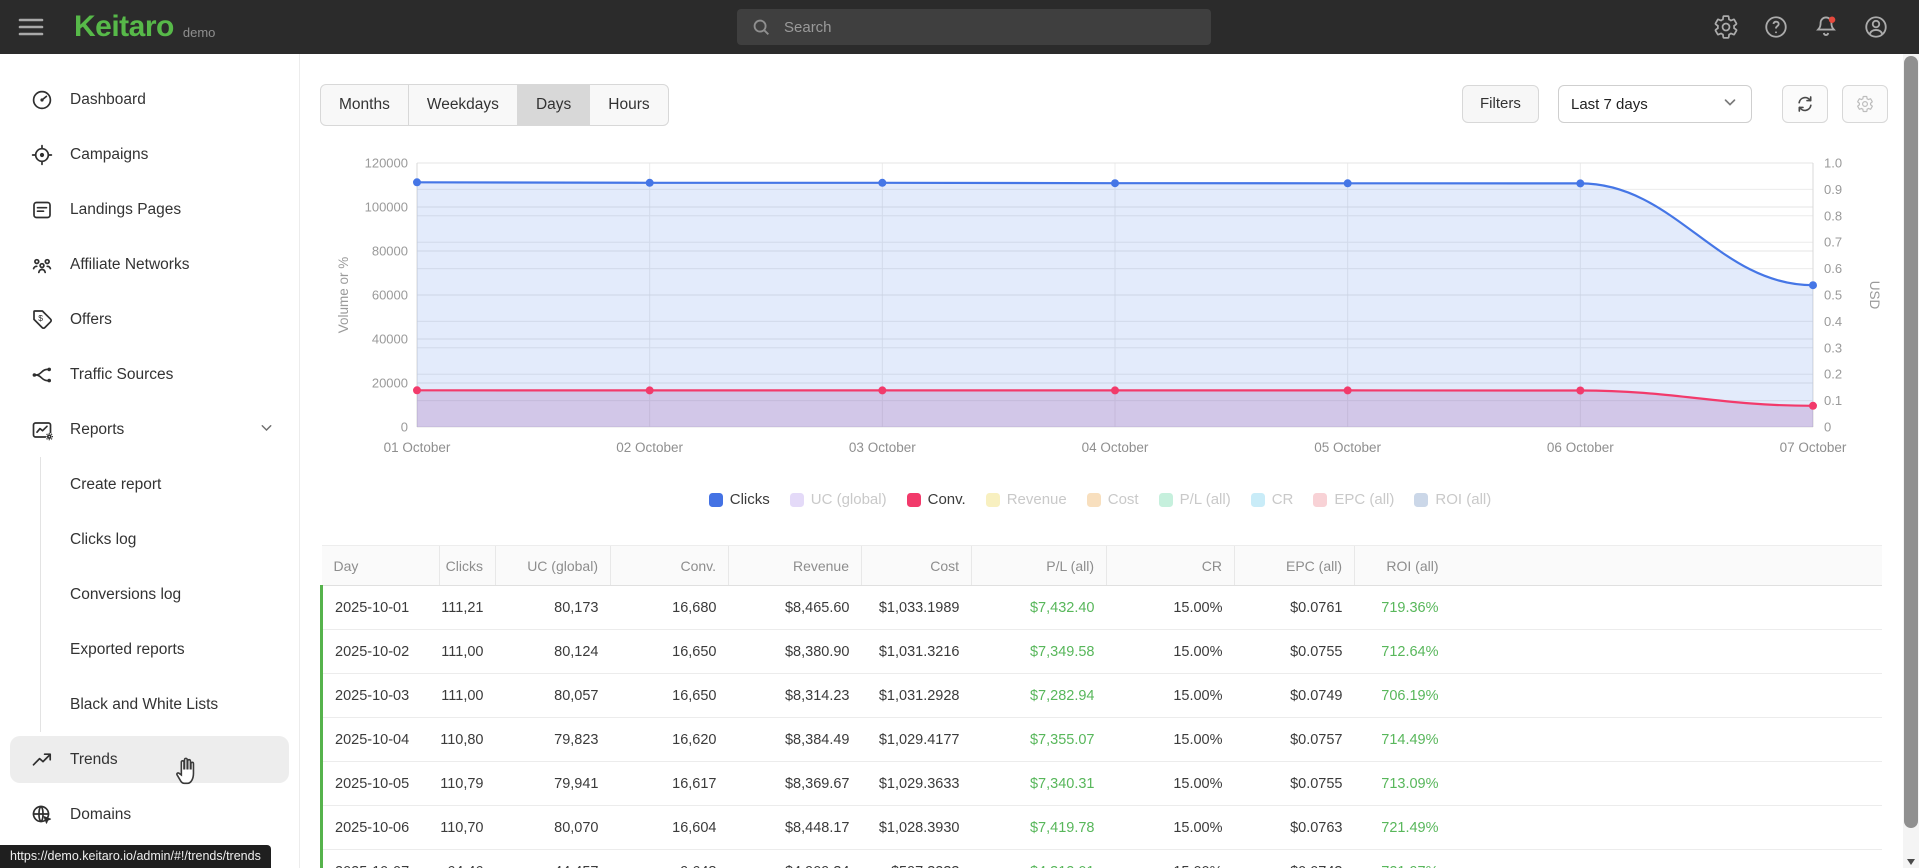  Describe the element at coordinates (1726, 27) in the screenshot. I see `settings-gear-icon` at that location.